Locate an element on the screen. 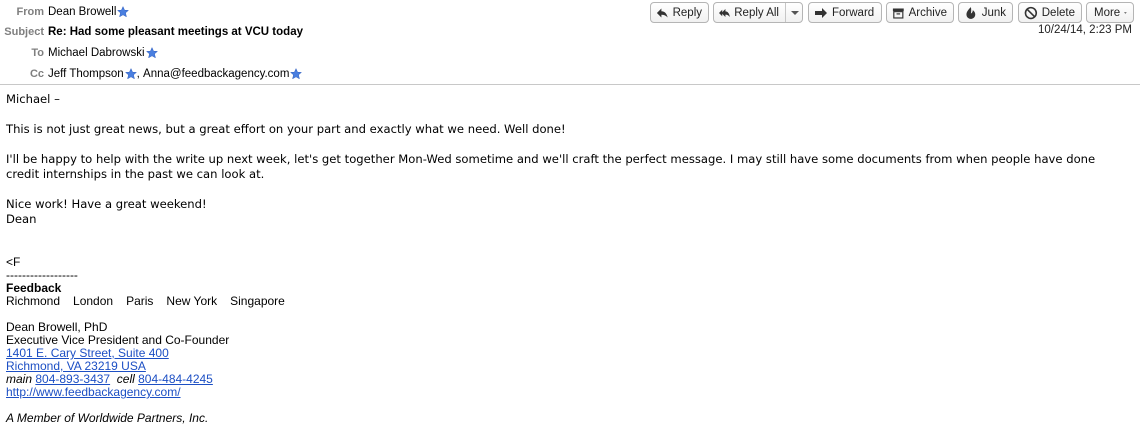  subject-label: Subject is located at coordinates (24, 32).